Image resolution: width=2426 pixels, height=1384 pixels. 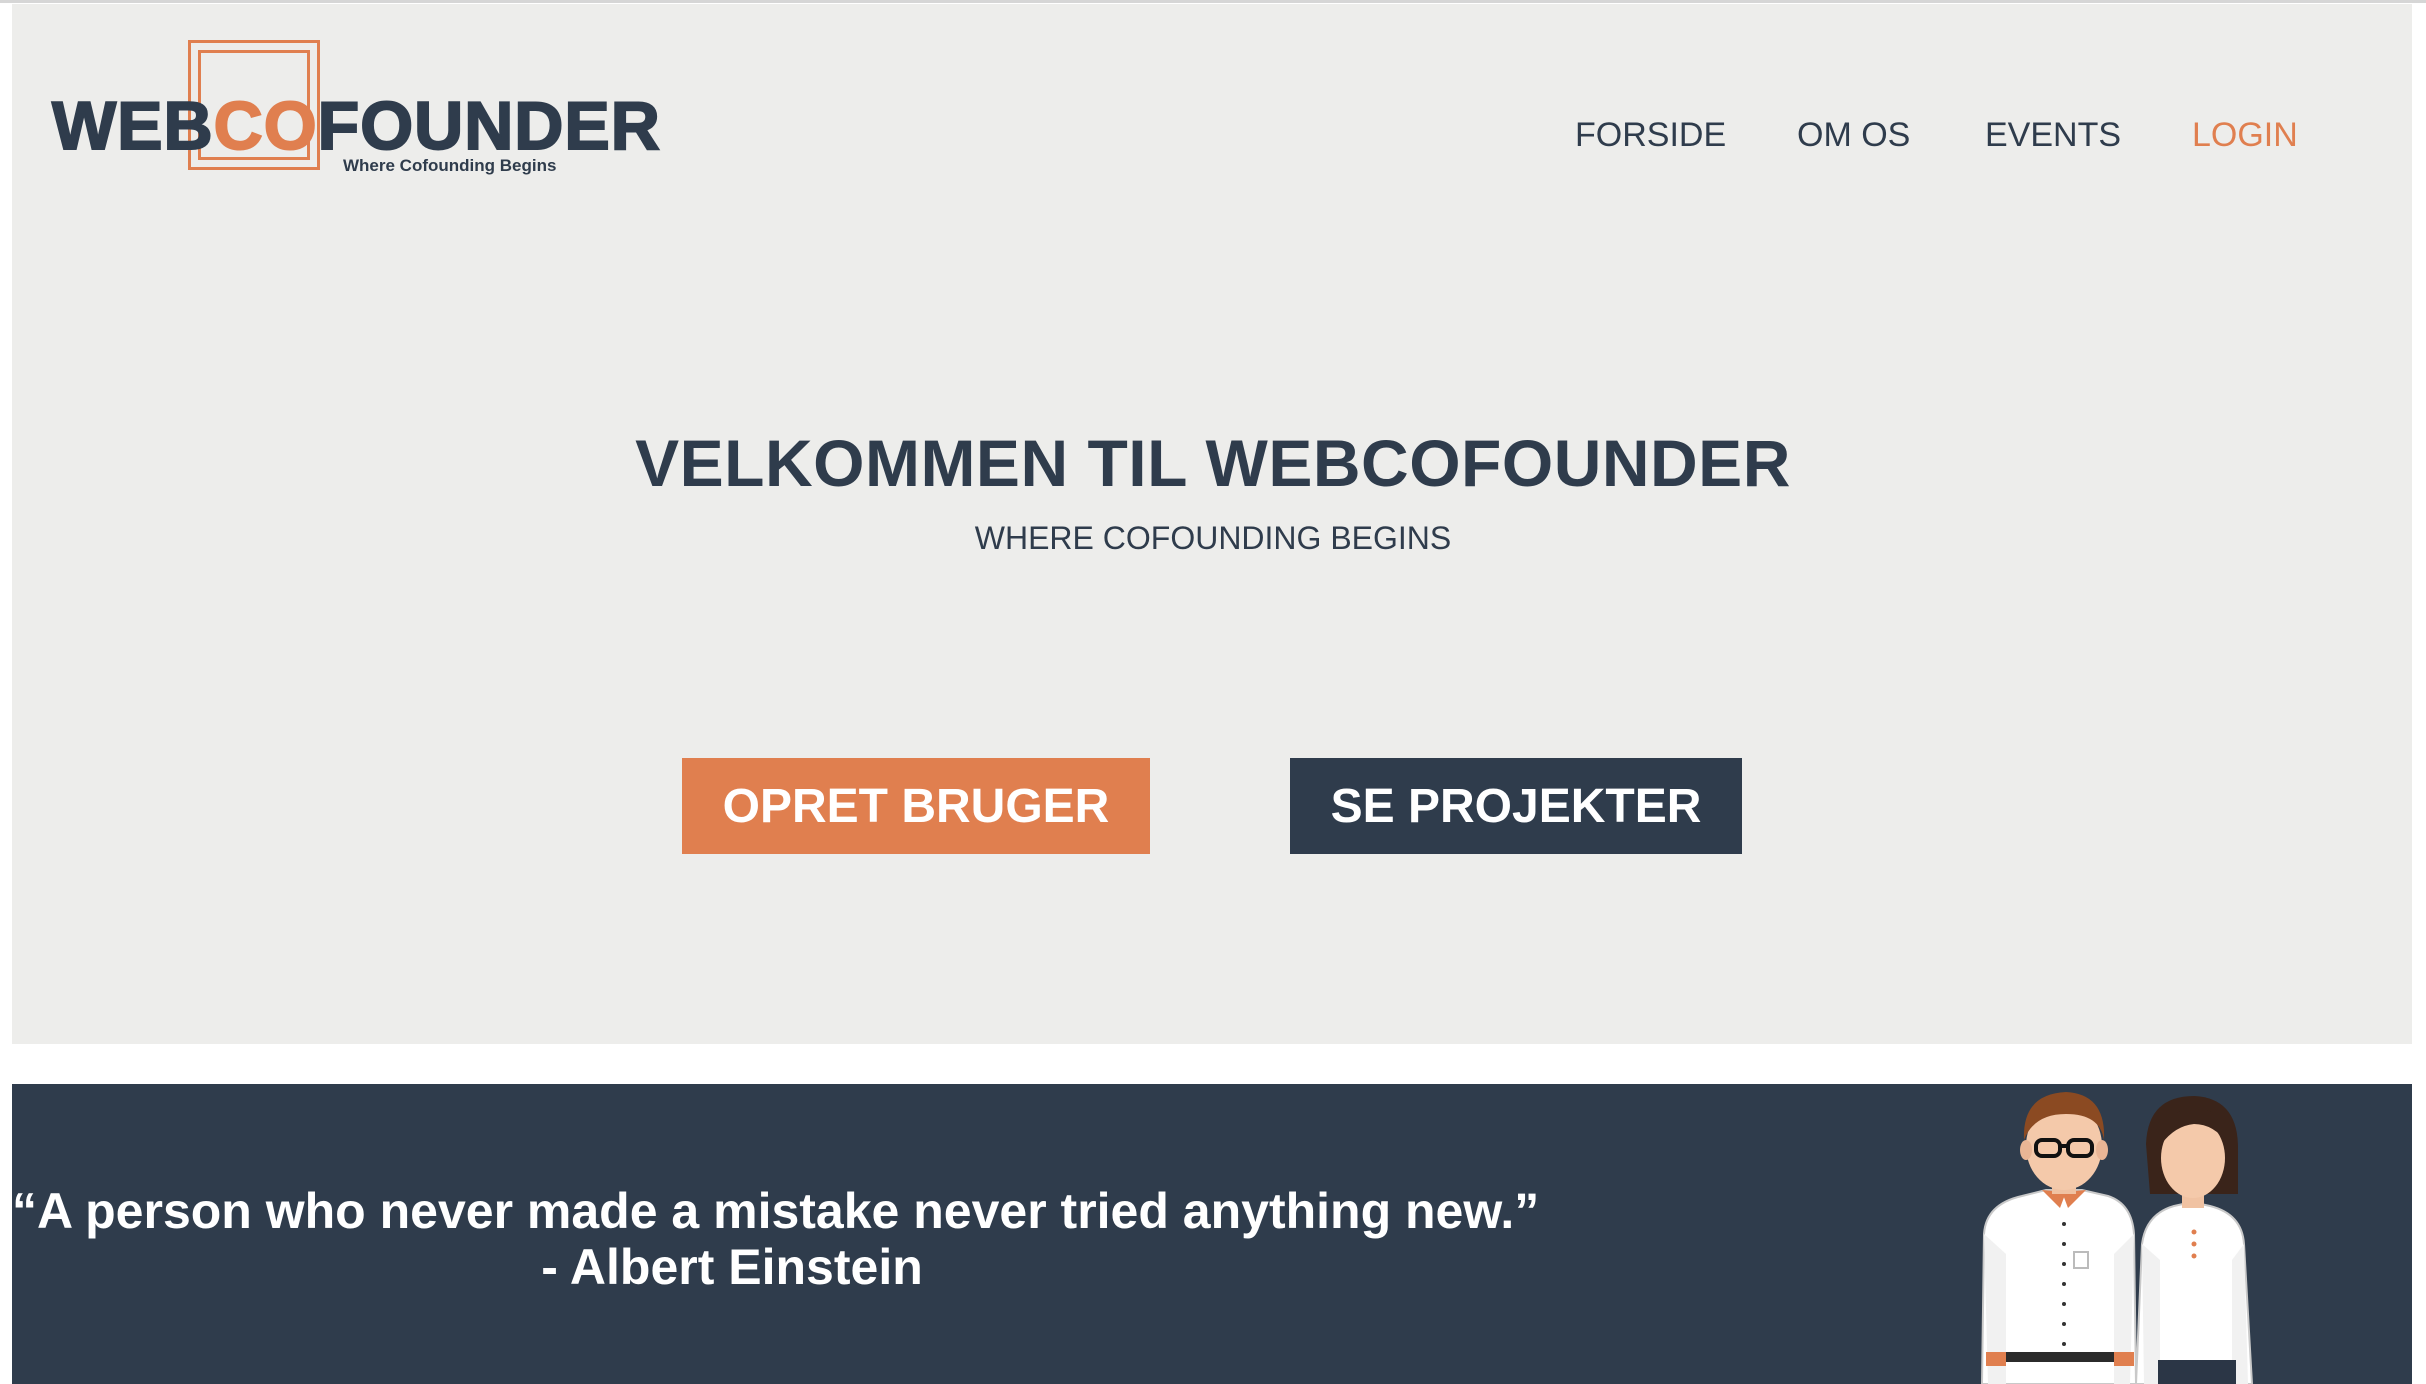 I want to click on nav-item-login: LOGIN, so click(x=2245, y=135).